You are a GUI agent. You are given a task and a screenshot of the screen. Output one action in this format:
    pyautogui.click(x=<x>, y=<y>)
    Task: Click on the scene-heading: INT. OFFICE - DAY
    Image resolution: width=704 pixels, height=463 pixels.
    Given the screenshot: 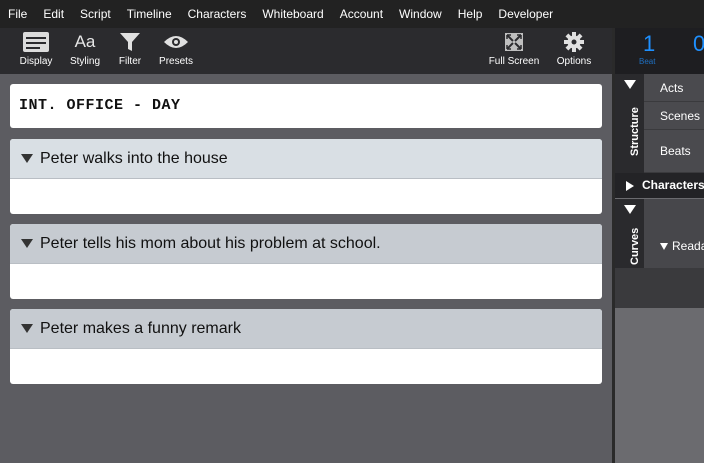 What is the action you would take?
    pyautogui.click(x=306, y=106)
    